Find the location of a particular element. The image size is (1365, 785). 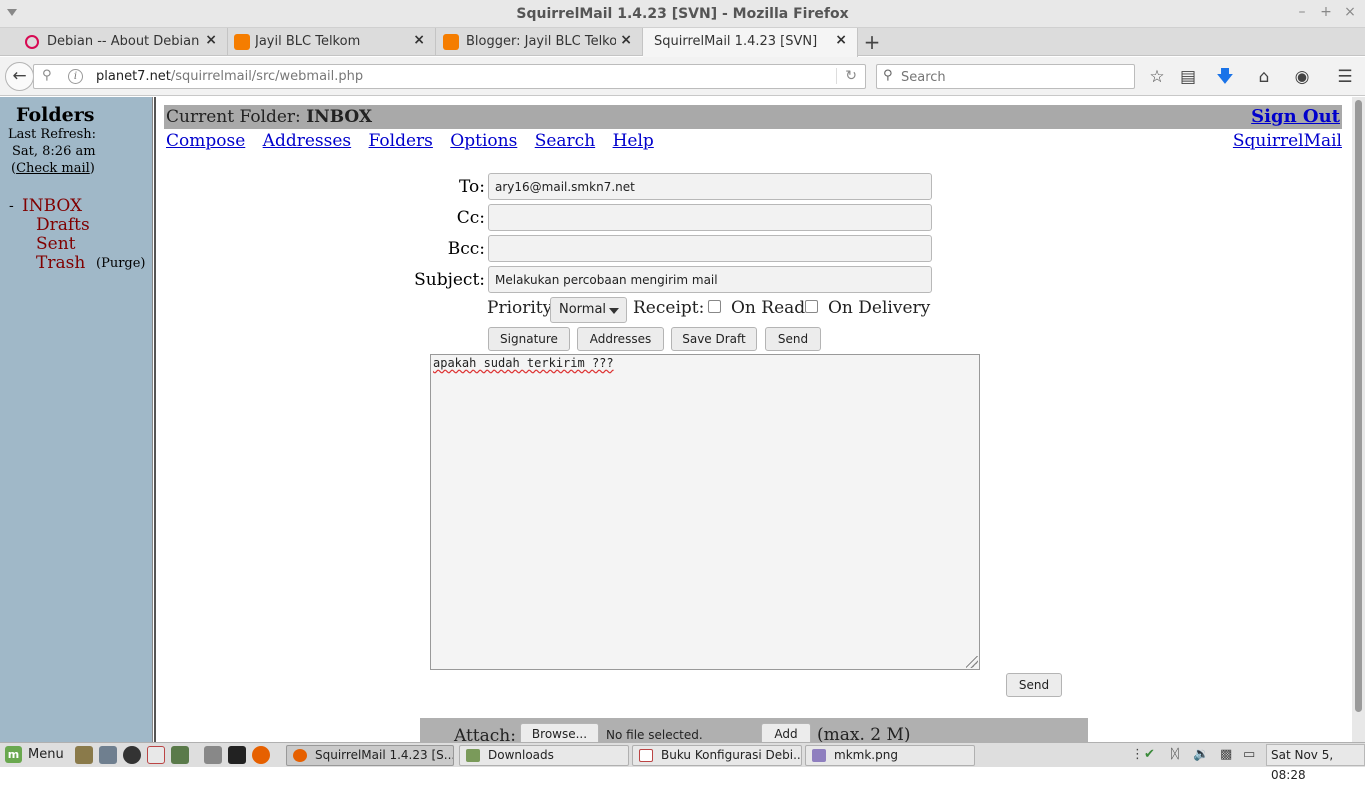

addresses-button: Addresses is located at coordinates (620, 339).